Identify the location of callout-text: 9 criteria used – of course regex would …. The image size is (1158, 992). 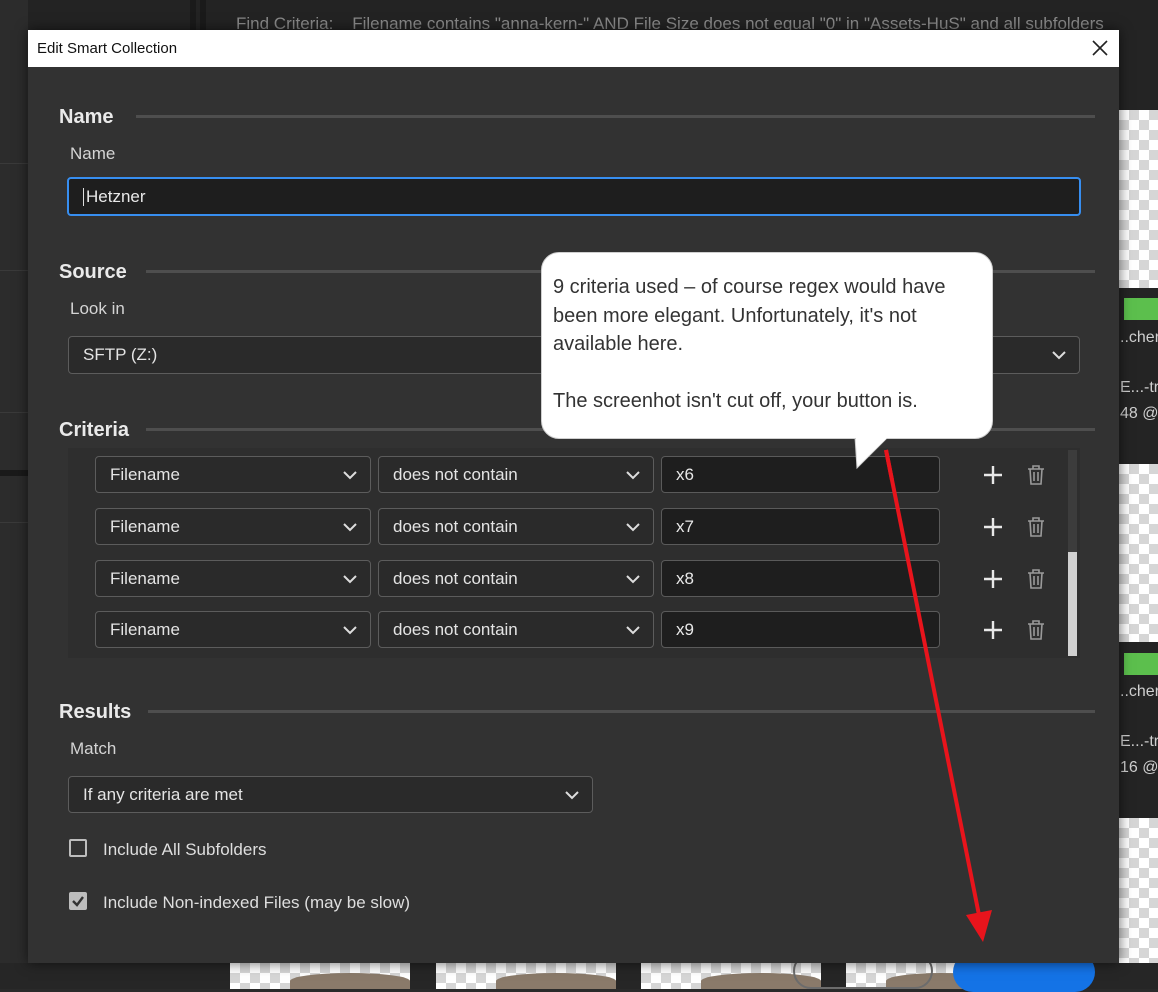
(749, 315).